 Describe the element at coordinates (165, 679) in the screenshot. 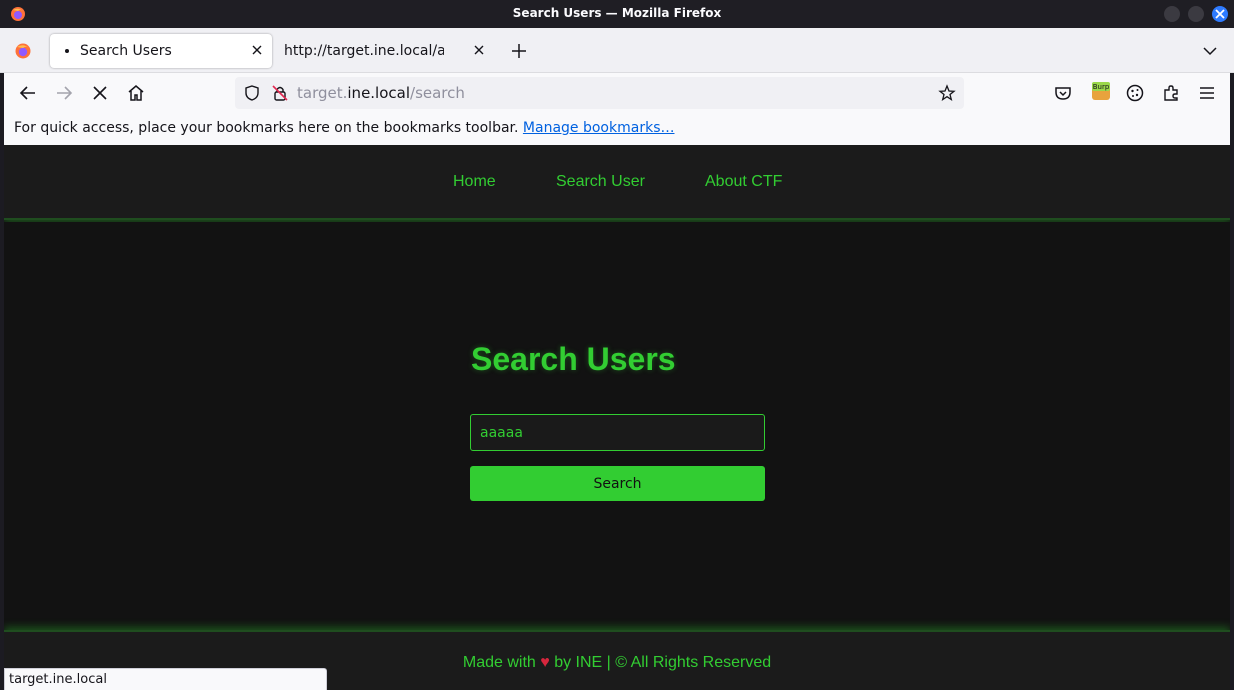

I see `status-bar-url: target.ine.local` at that location.